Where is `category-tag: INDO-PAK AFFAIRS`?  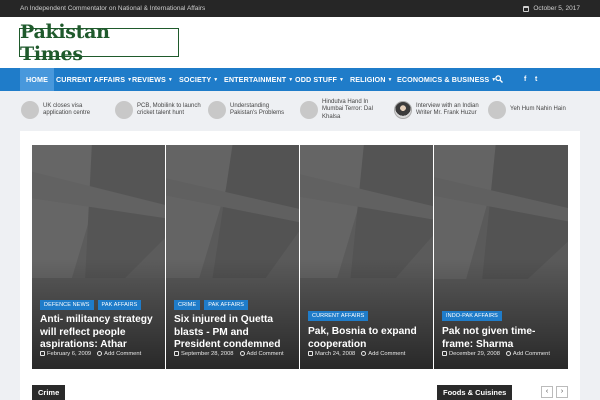 category-tag: INDO-PAK AFFAIRS is located at coordinates (472, 316).